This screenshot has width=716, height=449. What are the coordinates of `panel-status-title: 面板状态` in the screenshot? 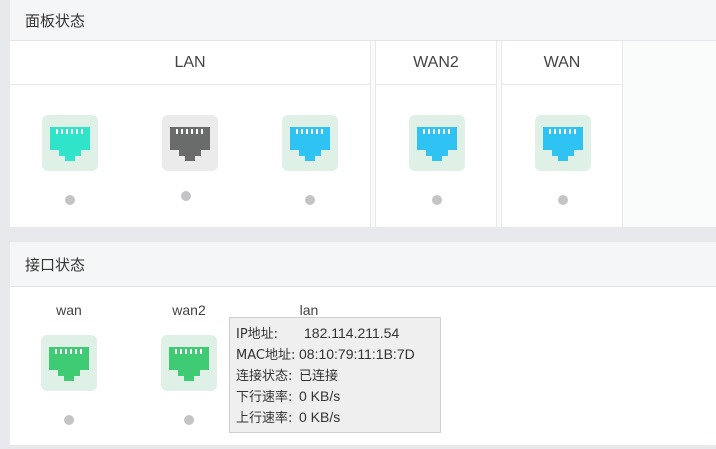 It's located at (55, 20).